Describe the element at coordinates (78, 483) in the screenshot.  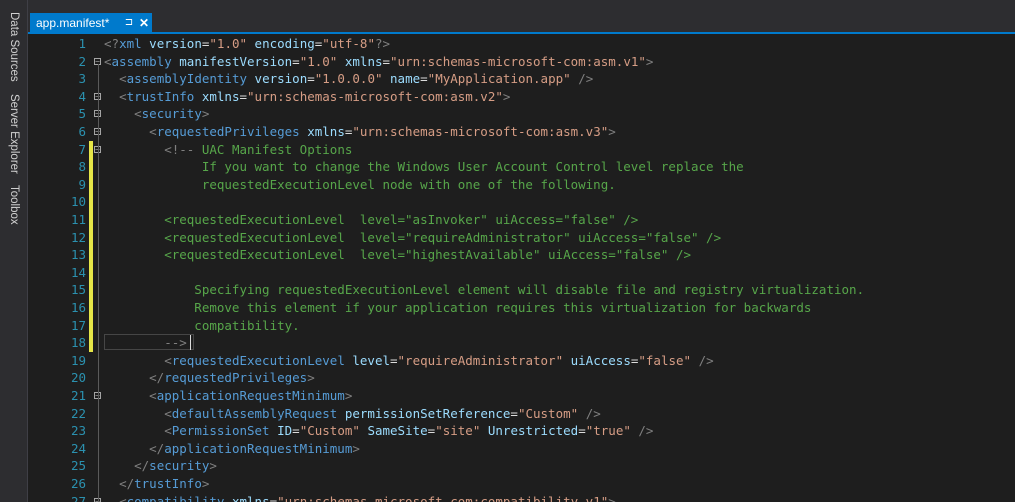
I see `line-number: 26` at that location.